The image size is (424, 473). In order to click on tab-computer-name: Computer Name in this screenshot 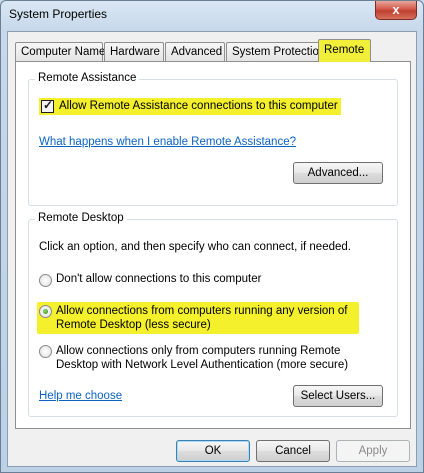, I will do `click(60, 52)`.